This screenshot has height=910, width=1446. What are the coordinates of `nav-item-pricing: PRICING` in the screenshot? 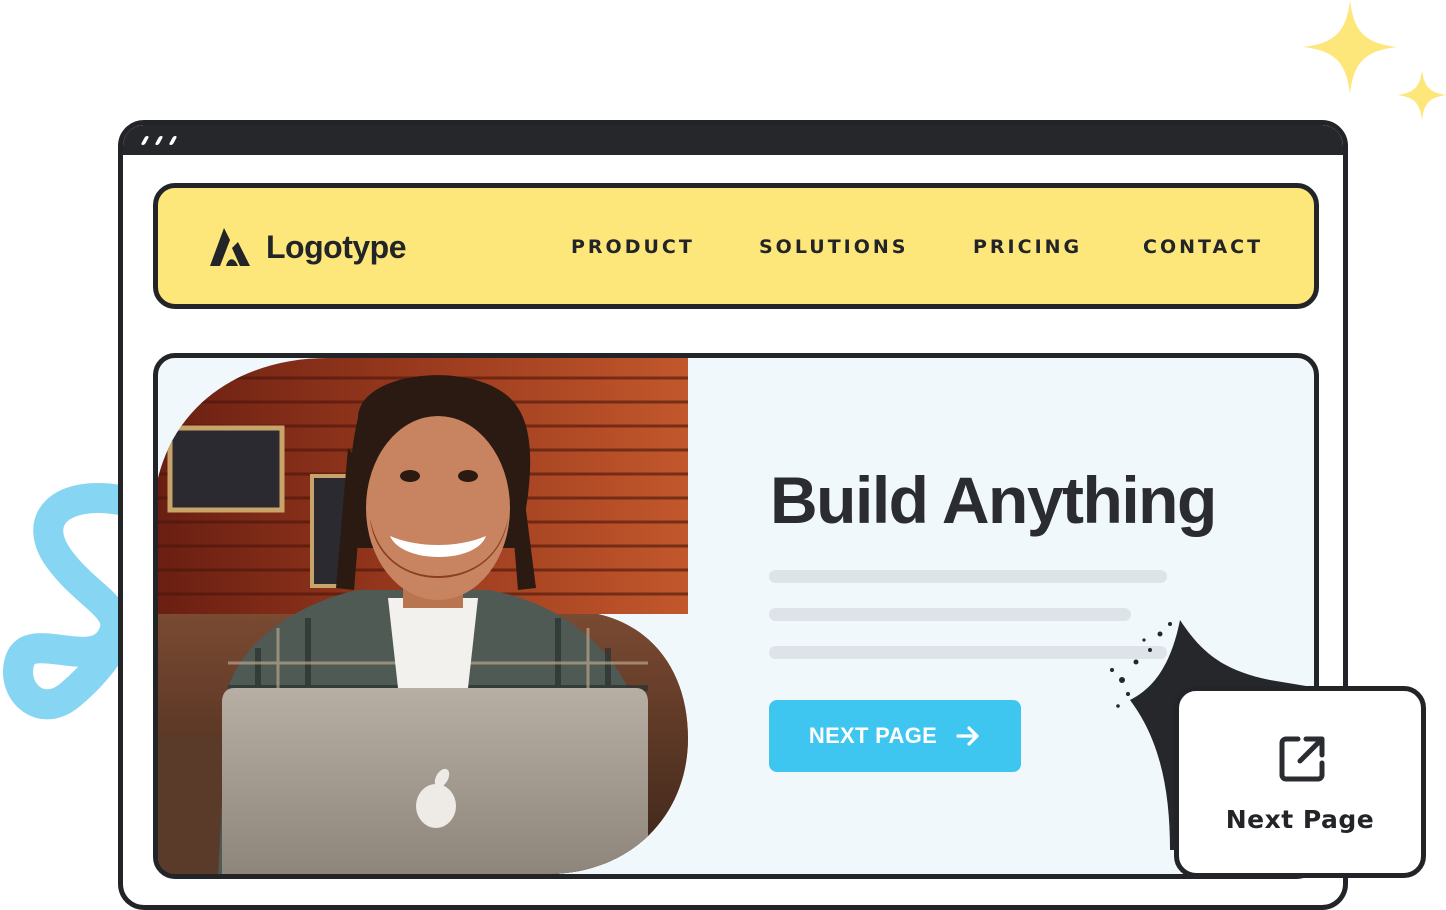 It's located at (1027, 247).